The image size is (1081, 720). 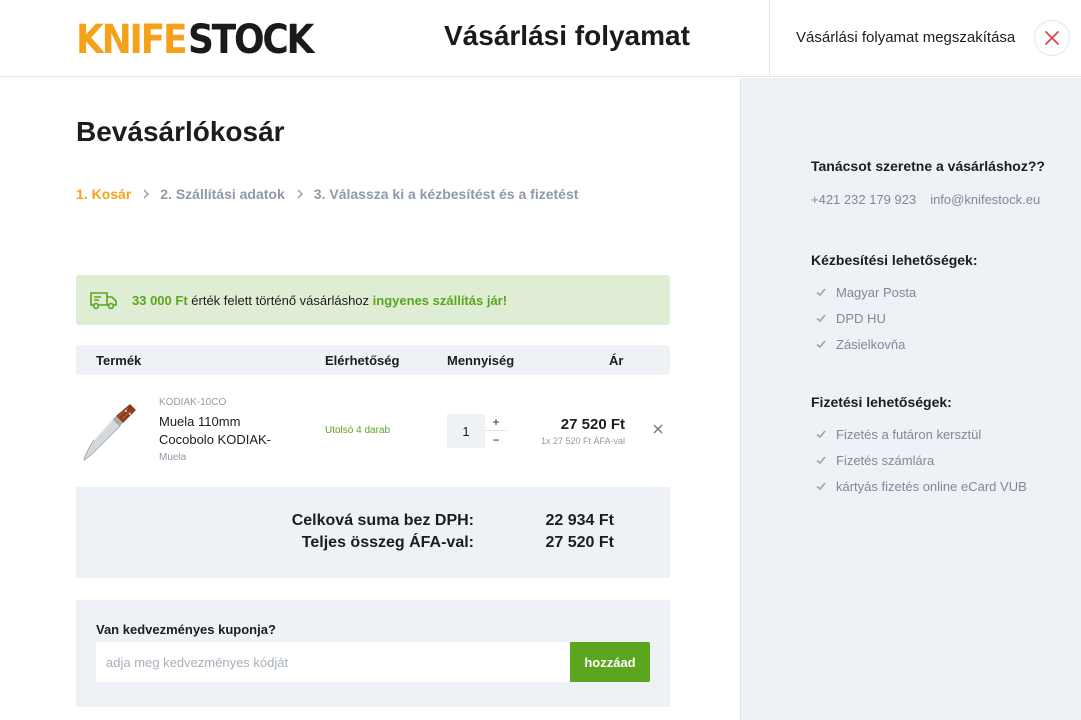 I want to click on list-item: Fizetés a futáron kersztül, so click(x=921, y=434).